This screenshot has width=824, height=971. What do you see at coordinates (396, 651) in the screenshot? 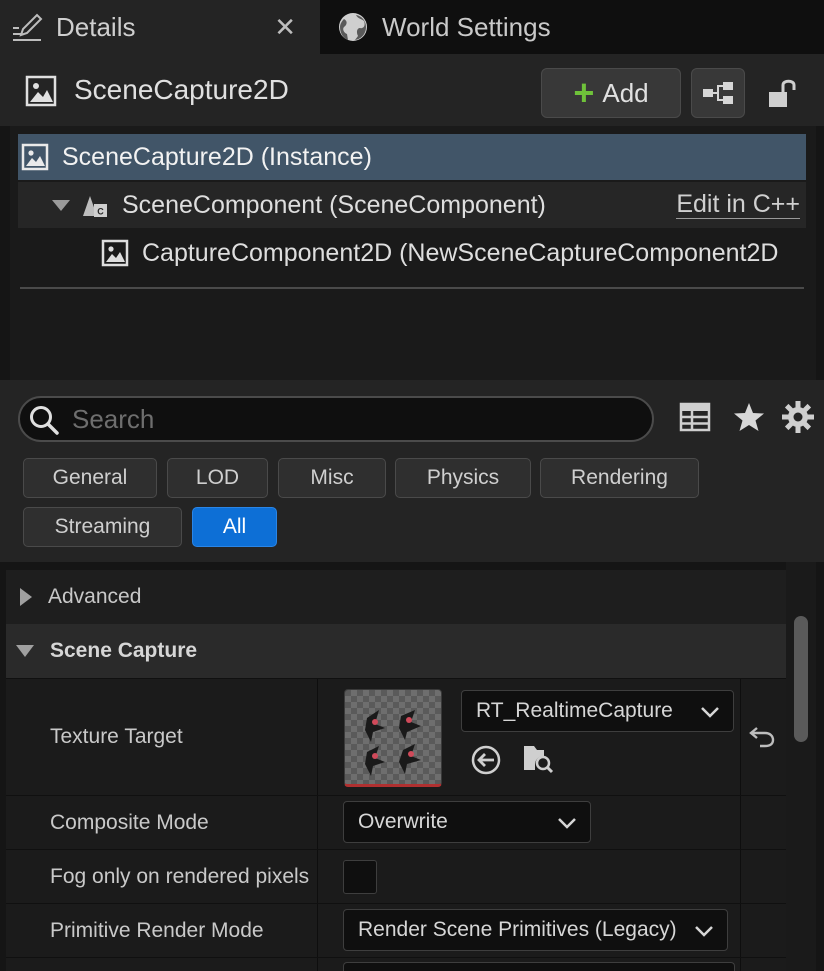
I see `section-scene-capture: Scene Capture` at bounding box center [396, 651].